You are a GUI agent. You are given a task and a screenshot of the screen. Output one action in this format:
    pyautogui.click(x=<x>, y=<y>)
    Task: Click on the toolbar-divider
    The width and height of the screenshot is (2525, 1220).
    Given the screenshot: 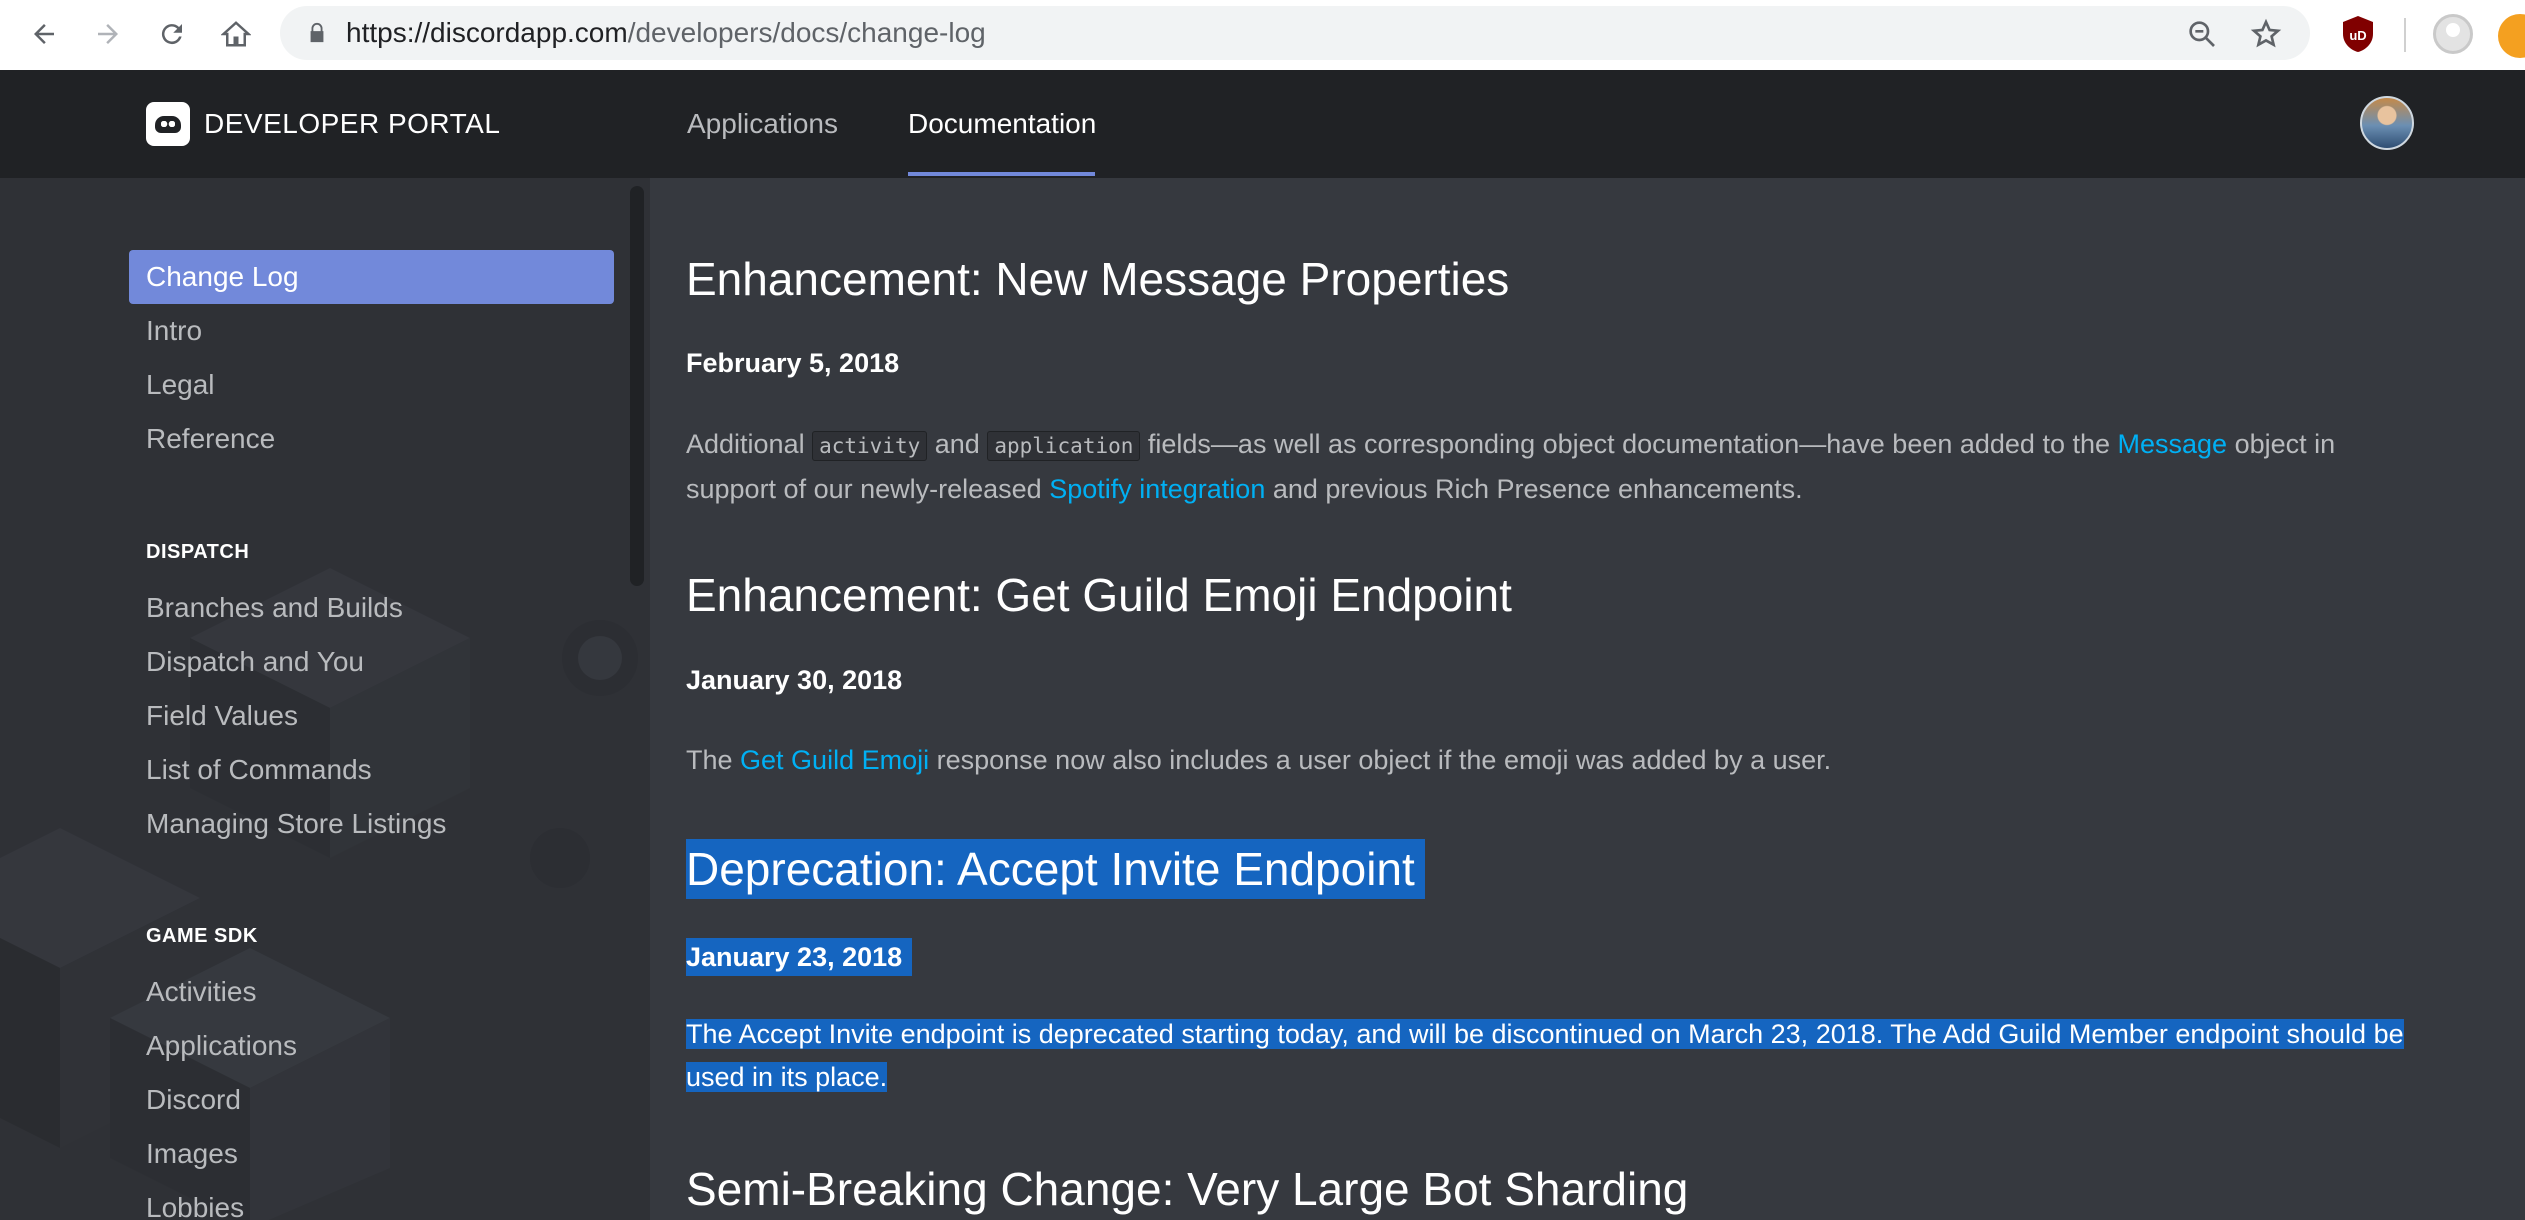 What is the action you would take?
    pyautogui.click(x=2405, y=35)
    